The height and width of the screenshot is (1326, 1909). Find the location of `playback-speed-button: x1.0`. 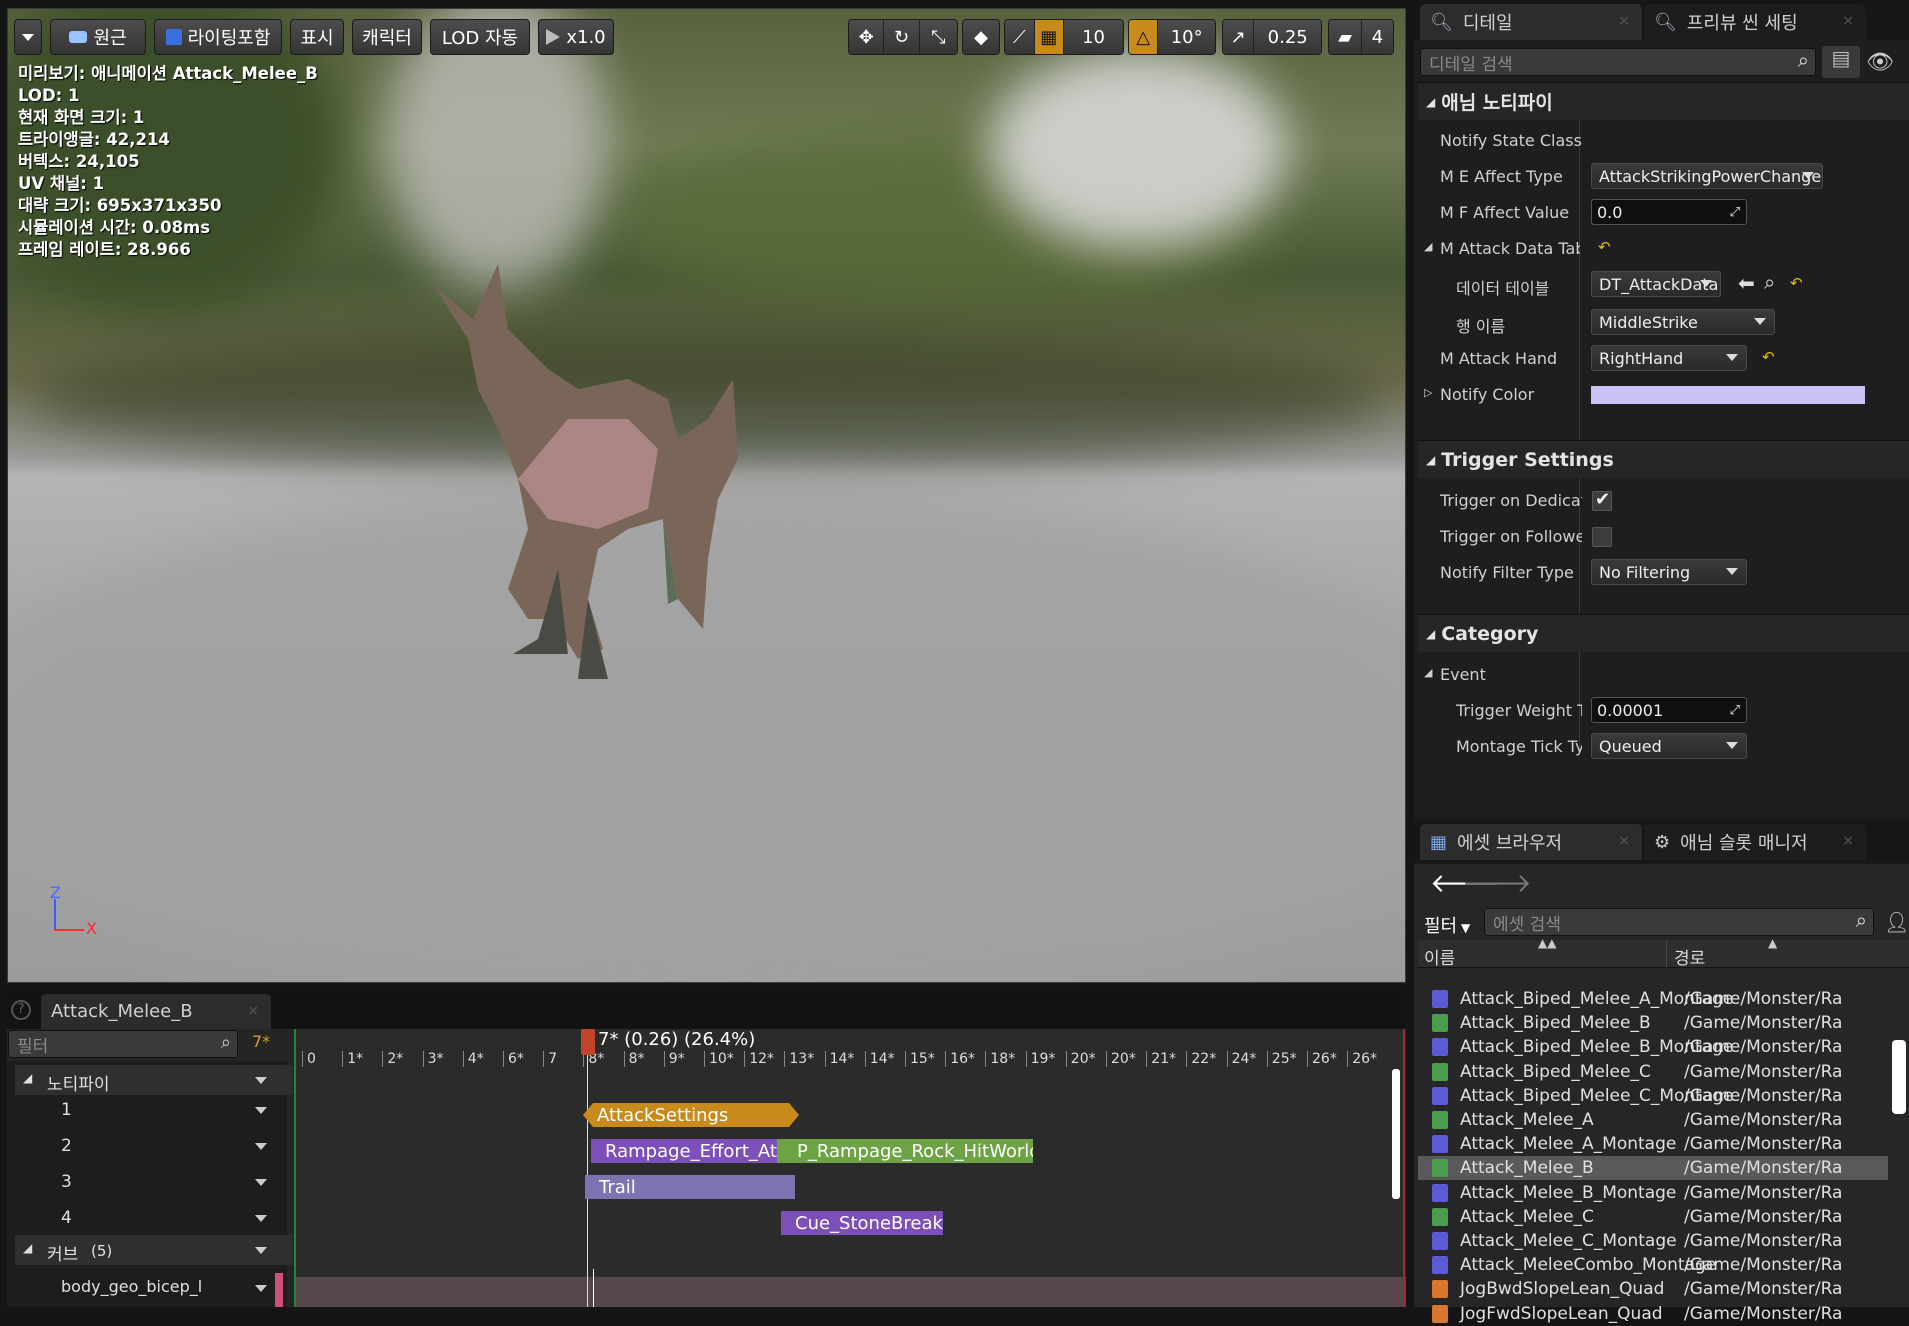

playback-speed-button: x1.0 is located at coordinates (576, 37).